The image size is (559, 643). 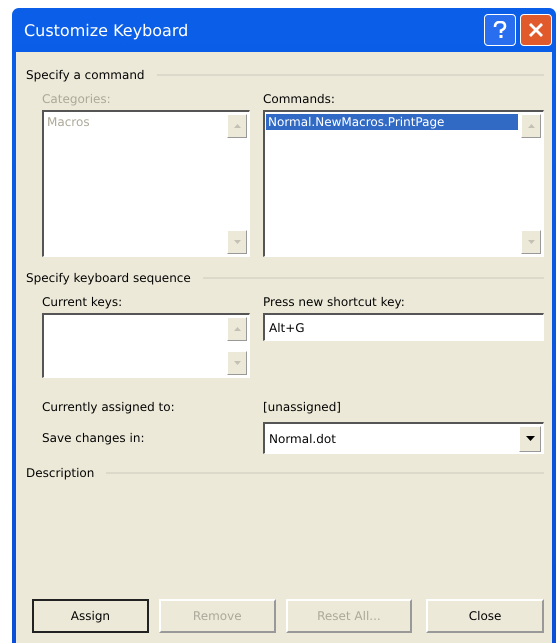 What do you see at coordinates (90, 616) in the screenshot?
I see `dialog-button: Assign` at bounding box center [90, 616].